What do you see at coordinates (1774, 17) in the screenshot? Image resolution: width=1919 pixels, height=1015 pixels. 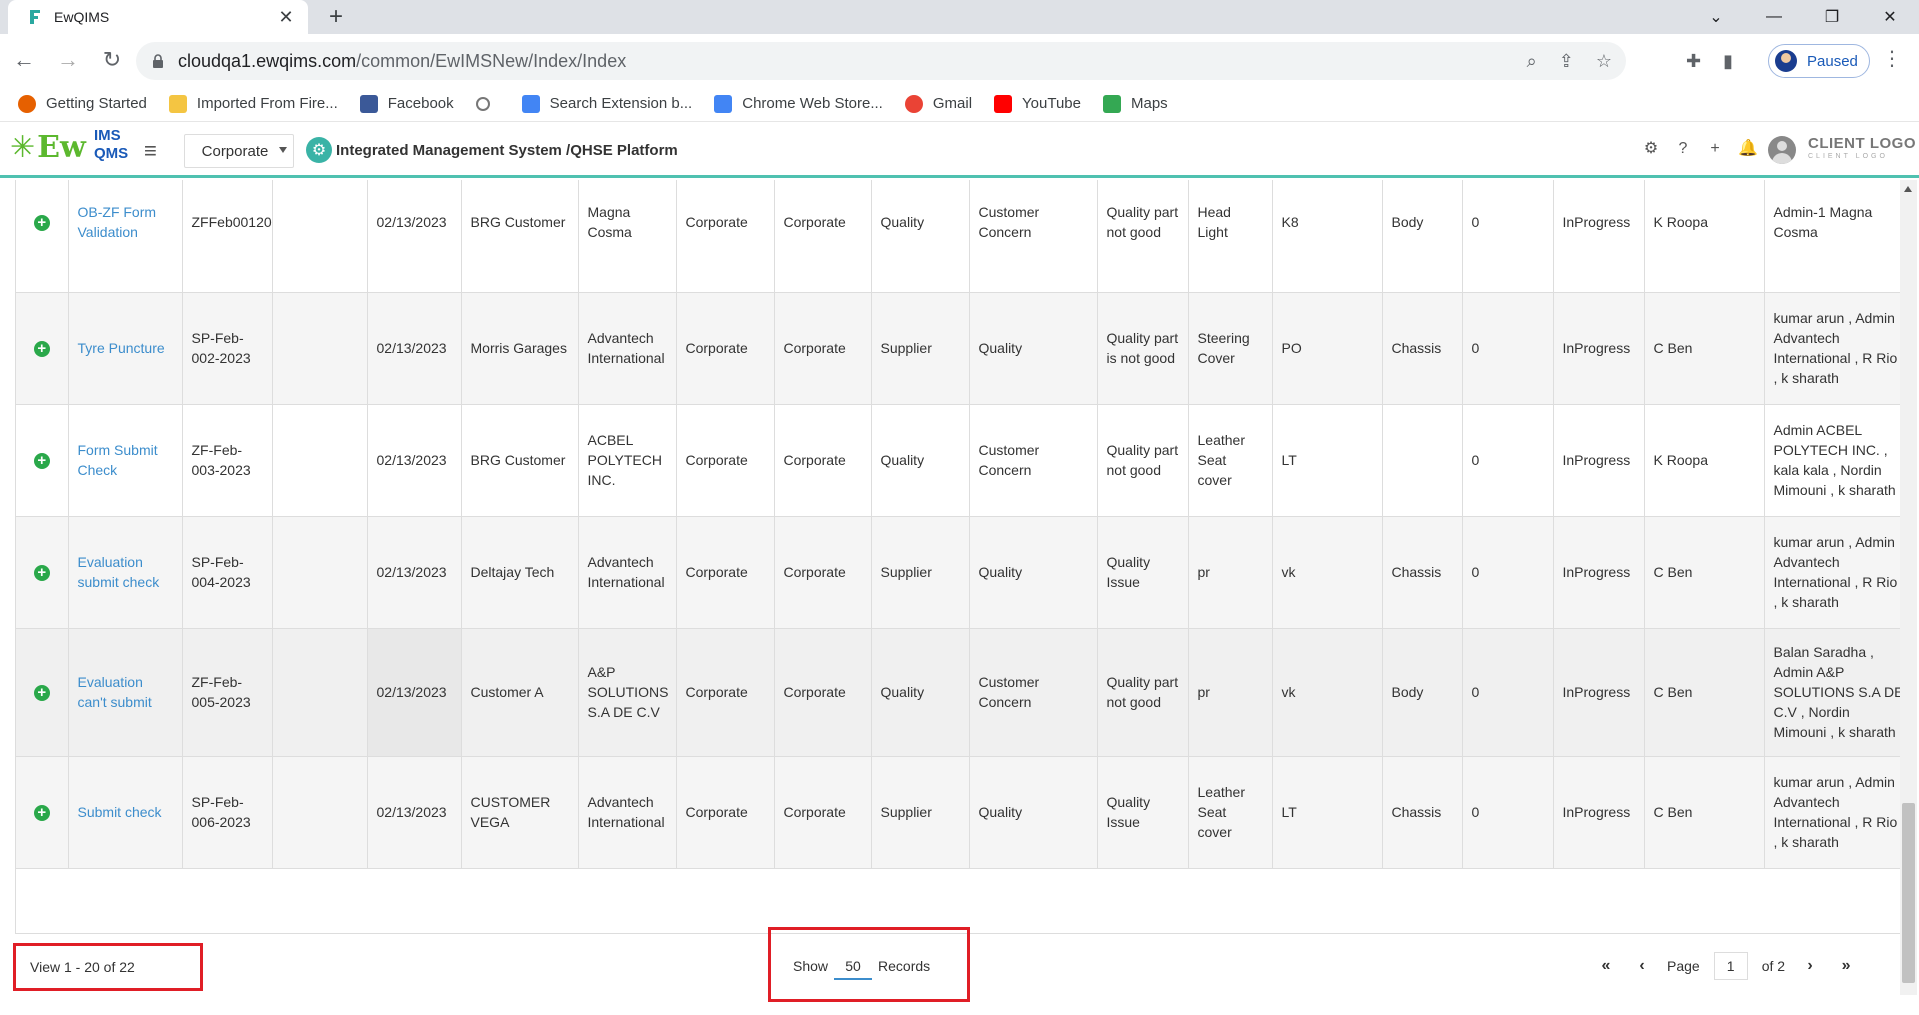 I see `minimize-icon: —` at bounding box center [1774, 17].